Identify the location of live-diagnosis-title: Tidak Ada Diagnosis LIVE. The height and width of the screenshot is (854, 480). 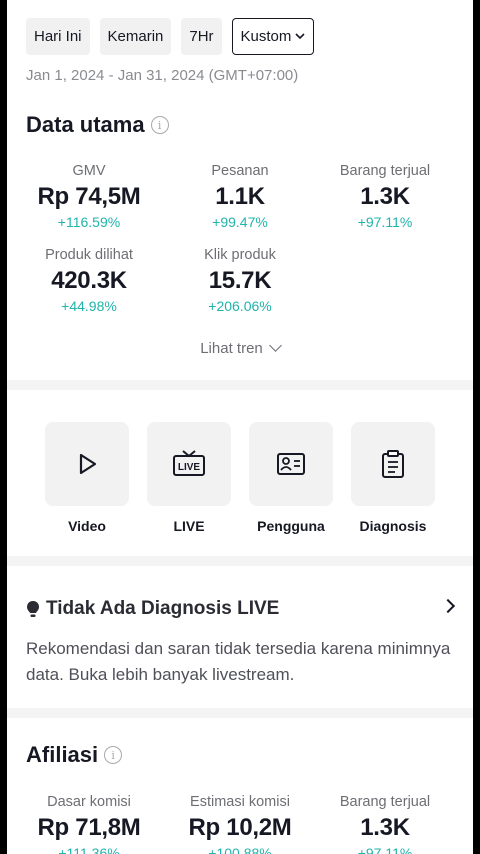
(163, 608).